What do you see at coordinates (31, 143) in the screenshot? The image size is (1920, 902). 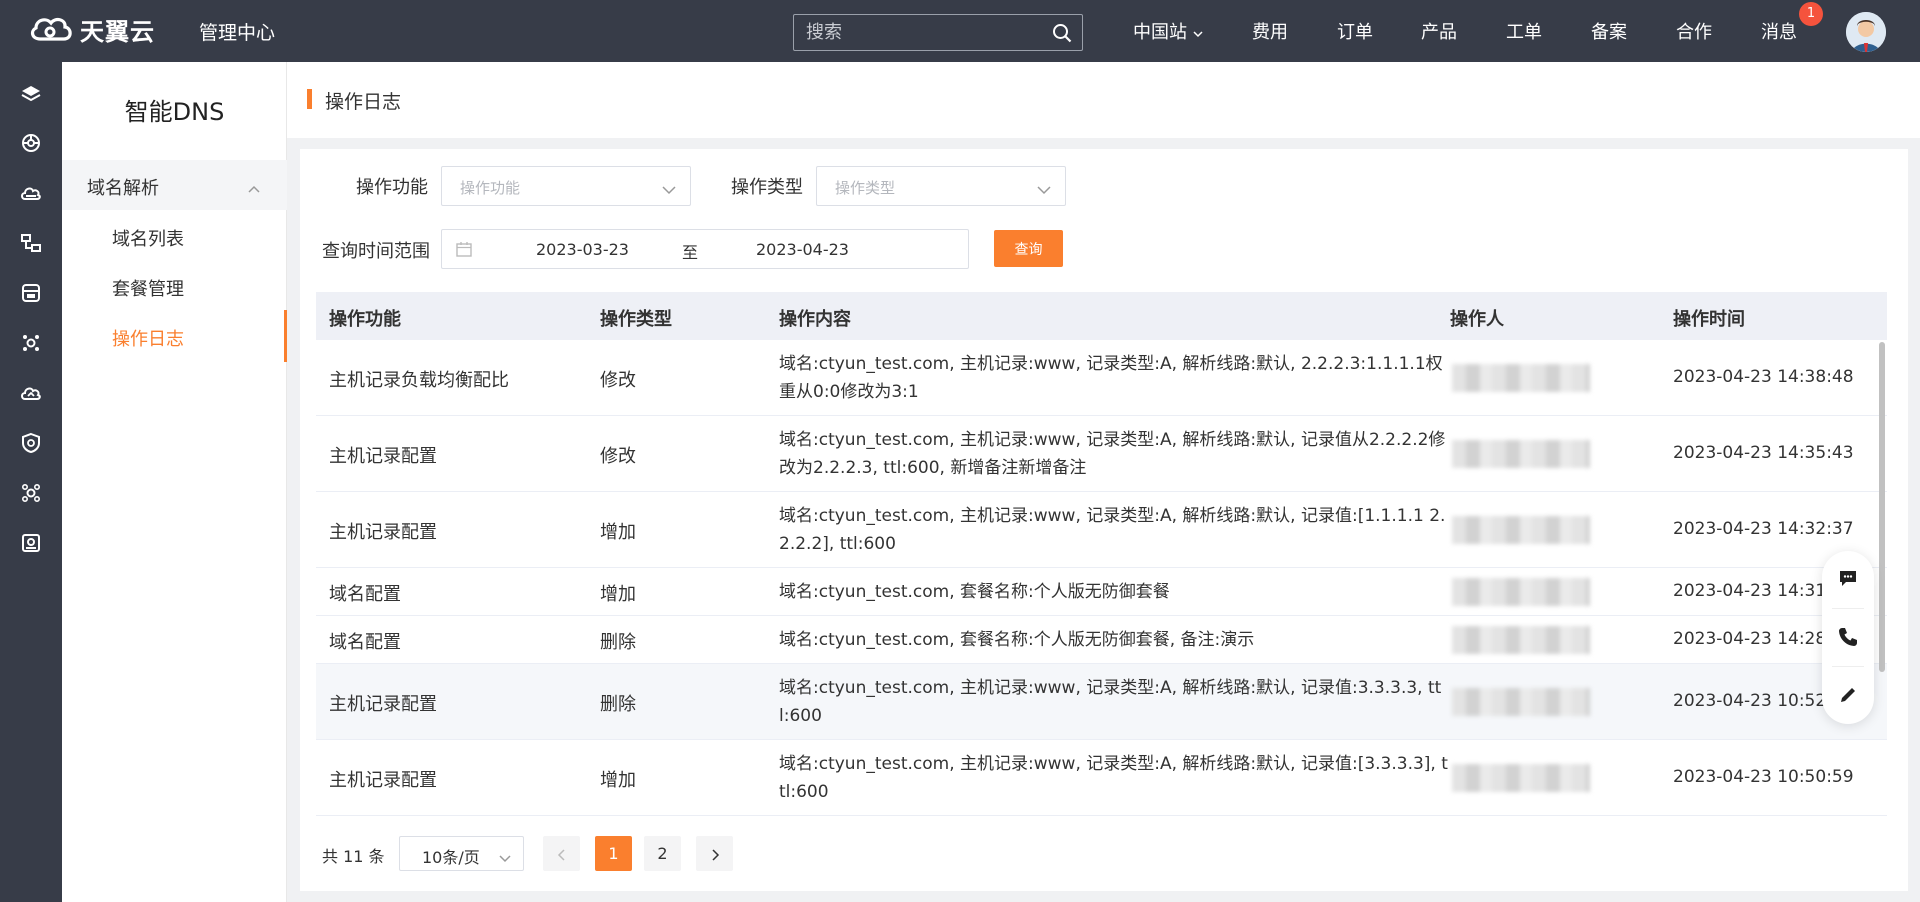 I see `ring-icon` at bounding box center [31, 143].